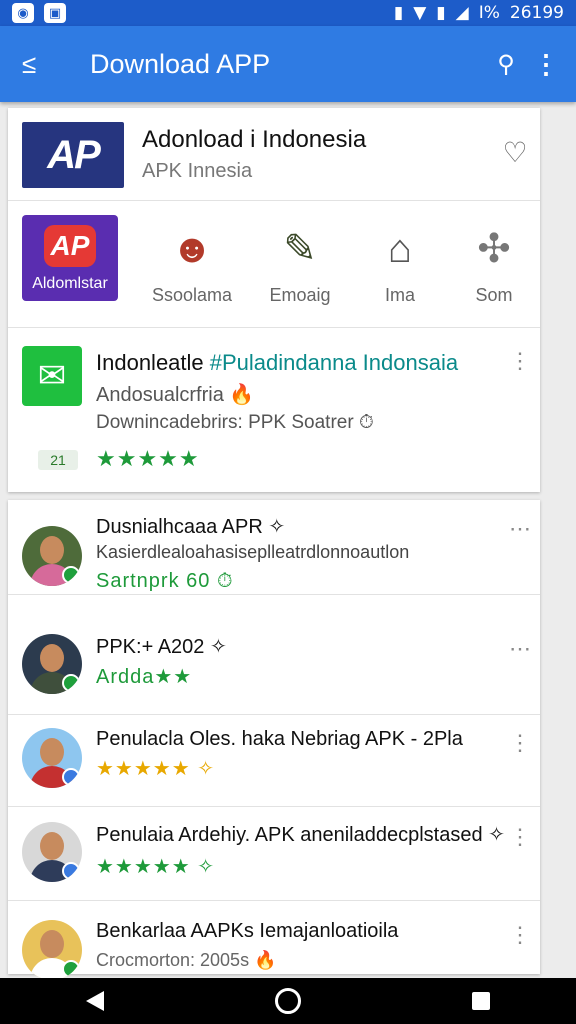 Image resolution: width=576 pixels, height=1024 pixels. What do you see at coordinates (400, 248) in the screenshot?
I see `house-icon: ⌂` at bounding box center [400, 248].